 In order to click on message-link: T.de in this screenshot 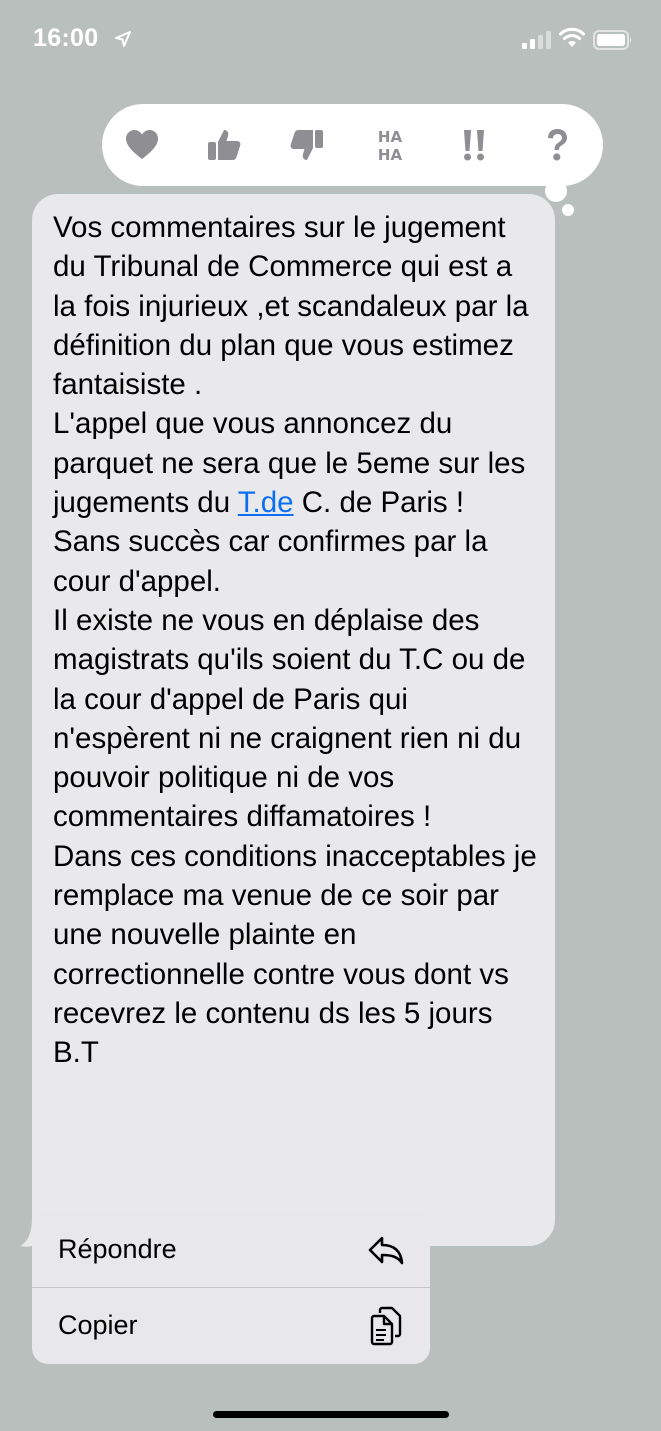, I will do `click(266, 502)`.